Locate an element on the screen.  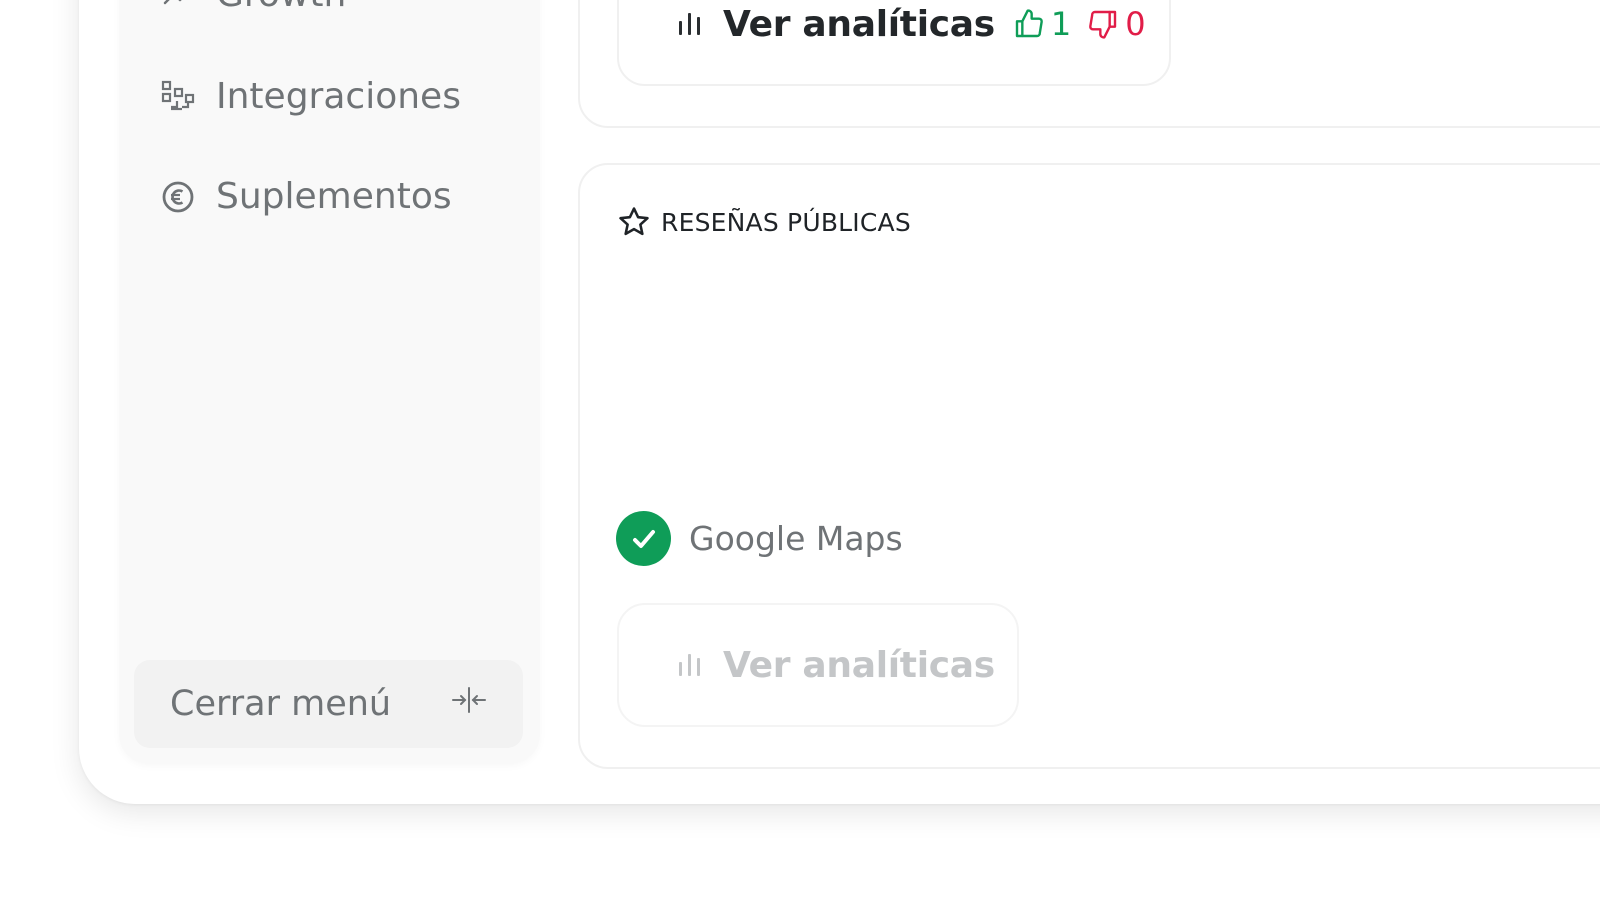
likes-count: 1 is located at coordinates (1042, 24).